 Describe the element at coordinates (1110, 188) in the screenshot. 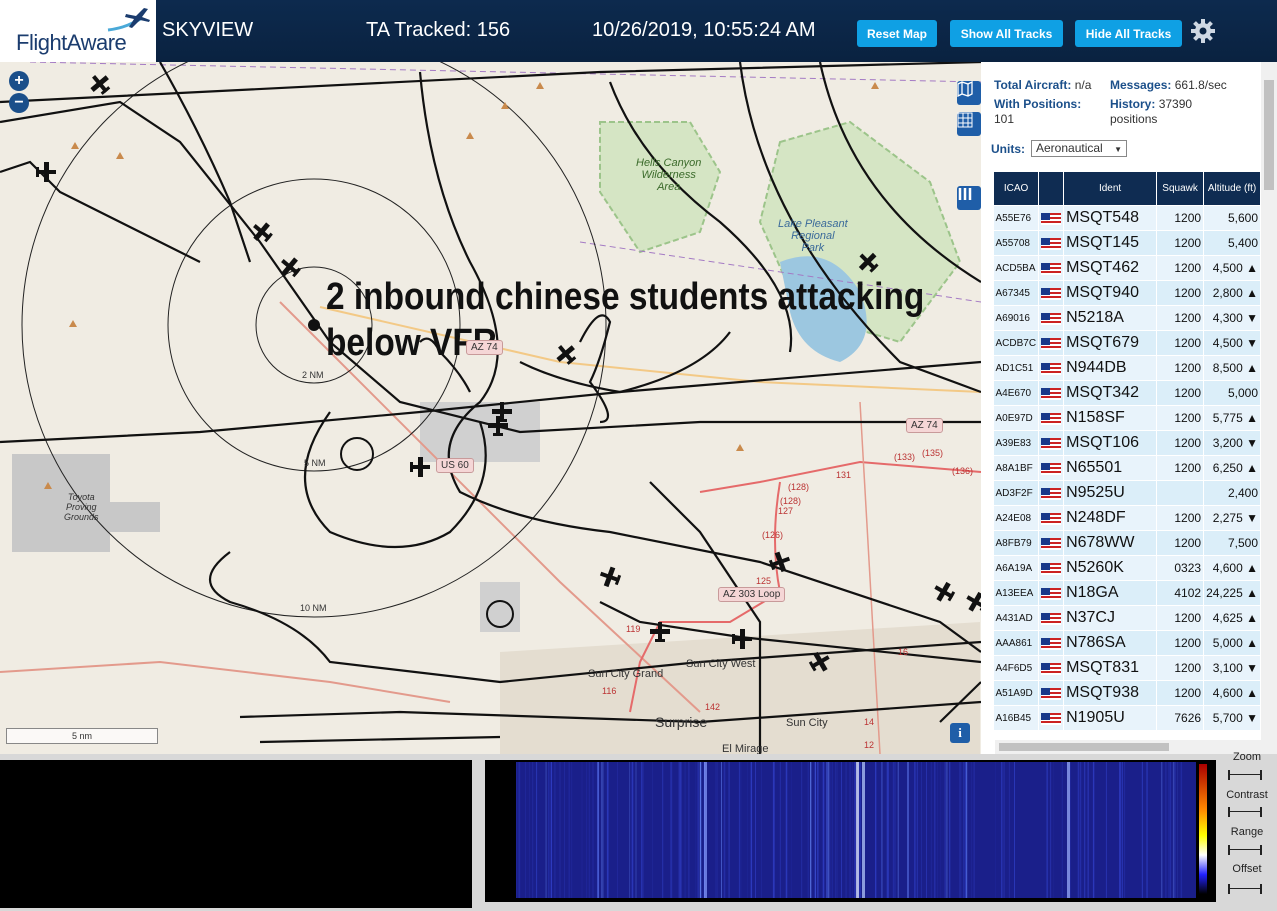

I see `col-ident: Ident` at that location.